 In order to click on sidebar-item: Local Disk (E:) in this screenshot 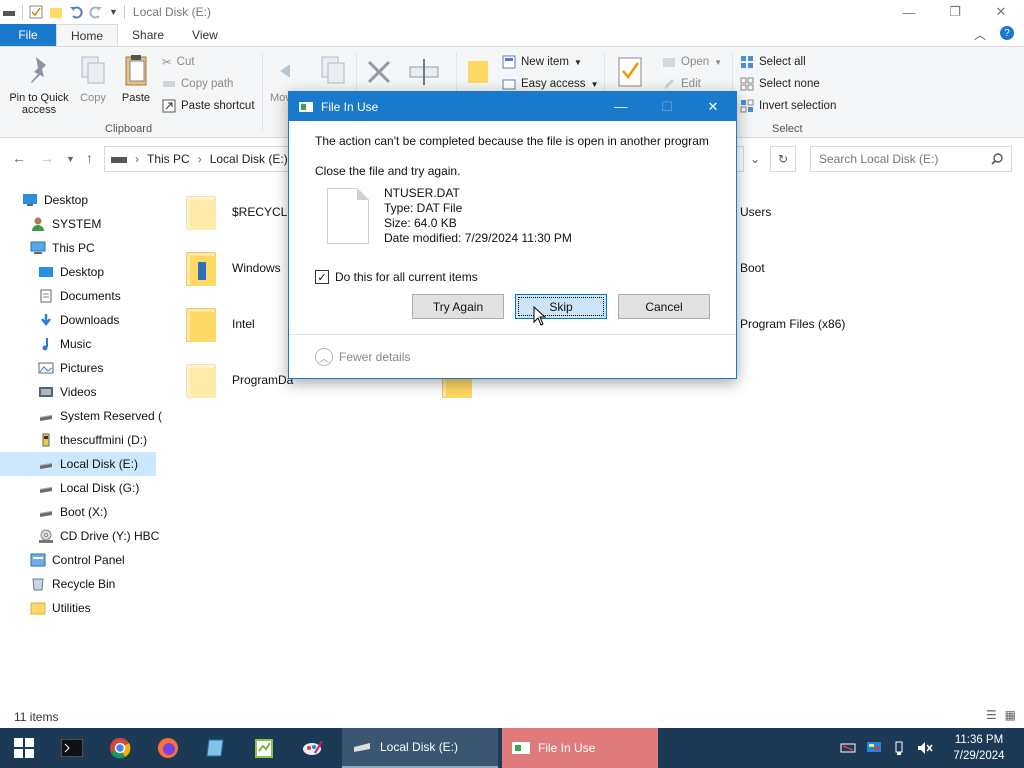, I will do `click(78, 464)`.